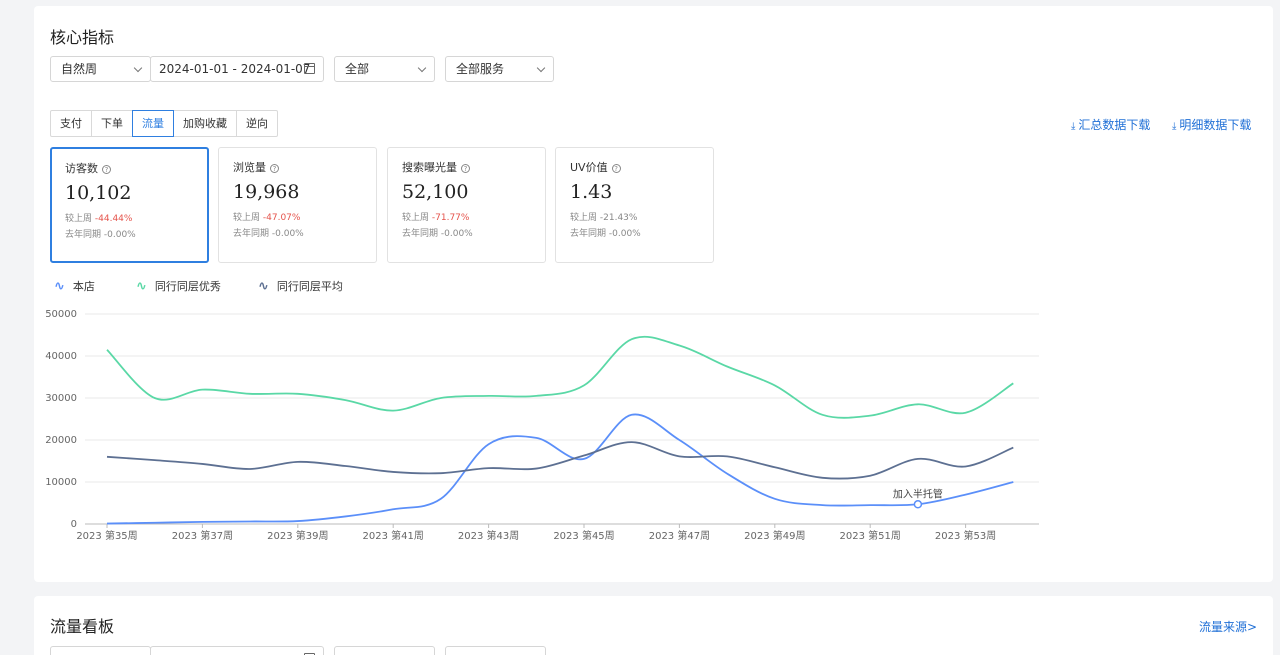  I want to click on x-tick-label: 2023 第39周, so click(297, 535).